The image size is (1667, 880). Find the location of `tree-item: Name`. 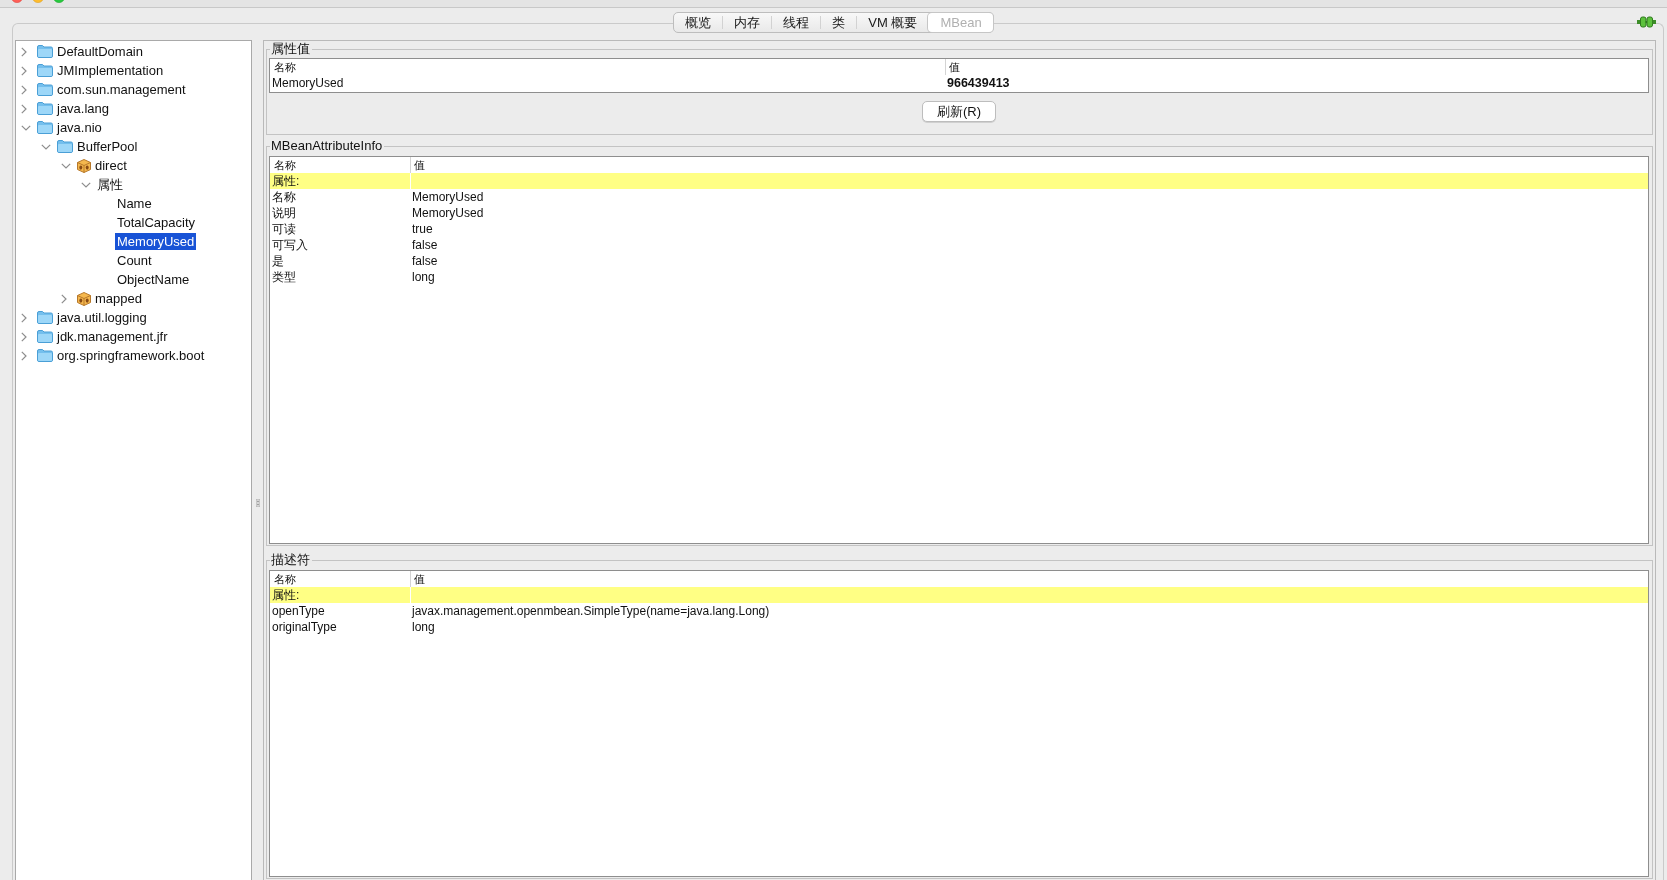

tree-item: Name is located at coordinates (134, 203).